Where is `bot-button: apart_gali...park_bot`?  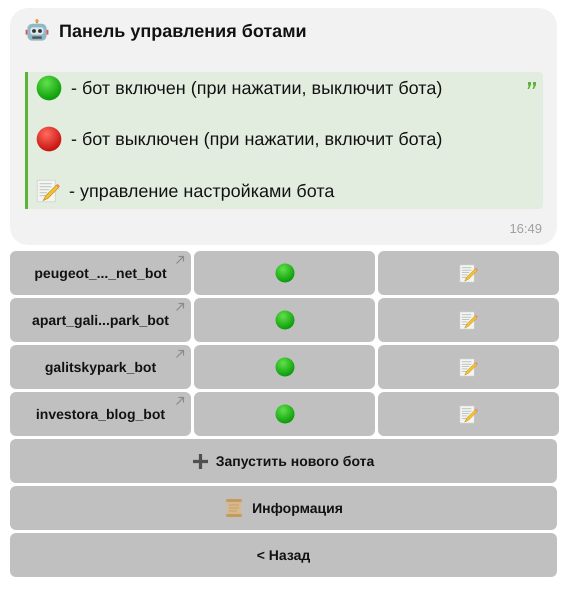
bot-button: apart_gali...park_bot is located at coordinates (100, 320).